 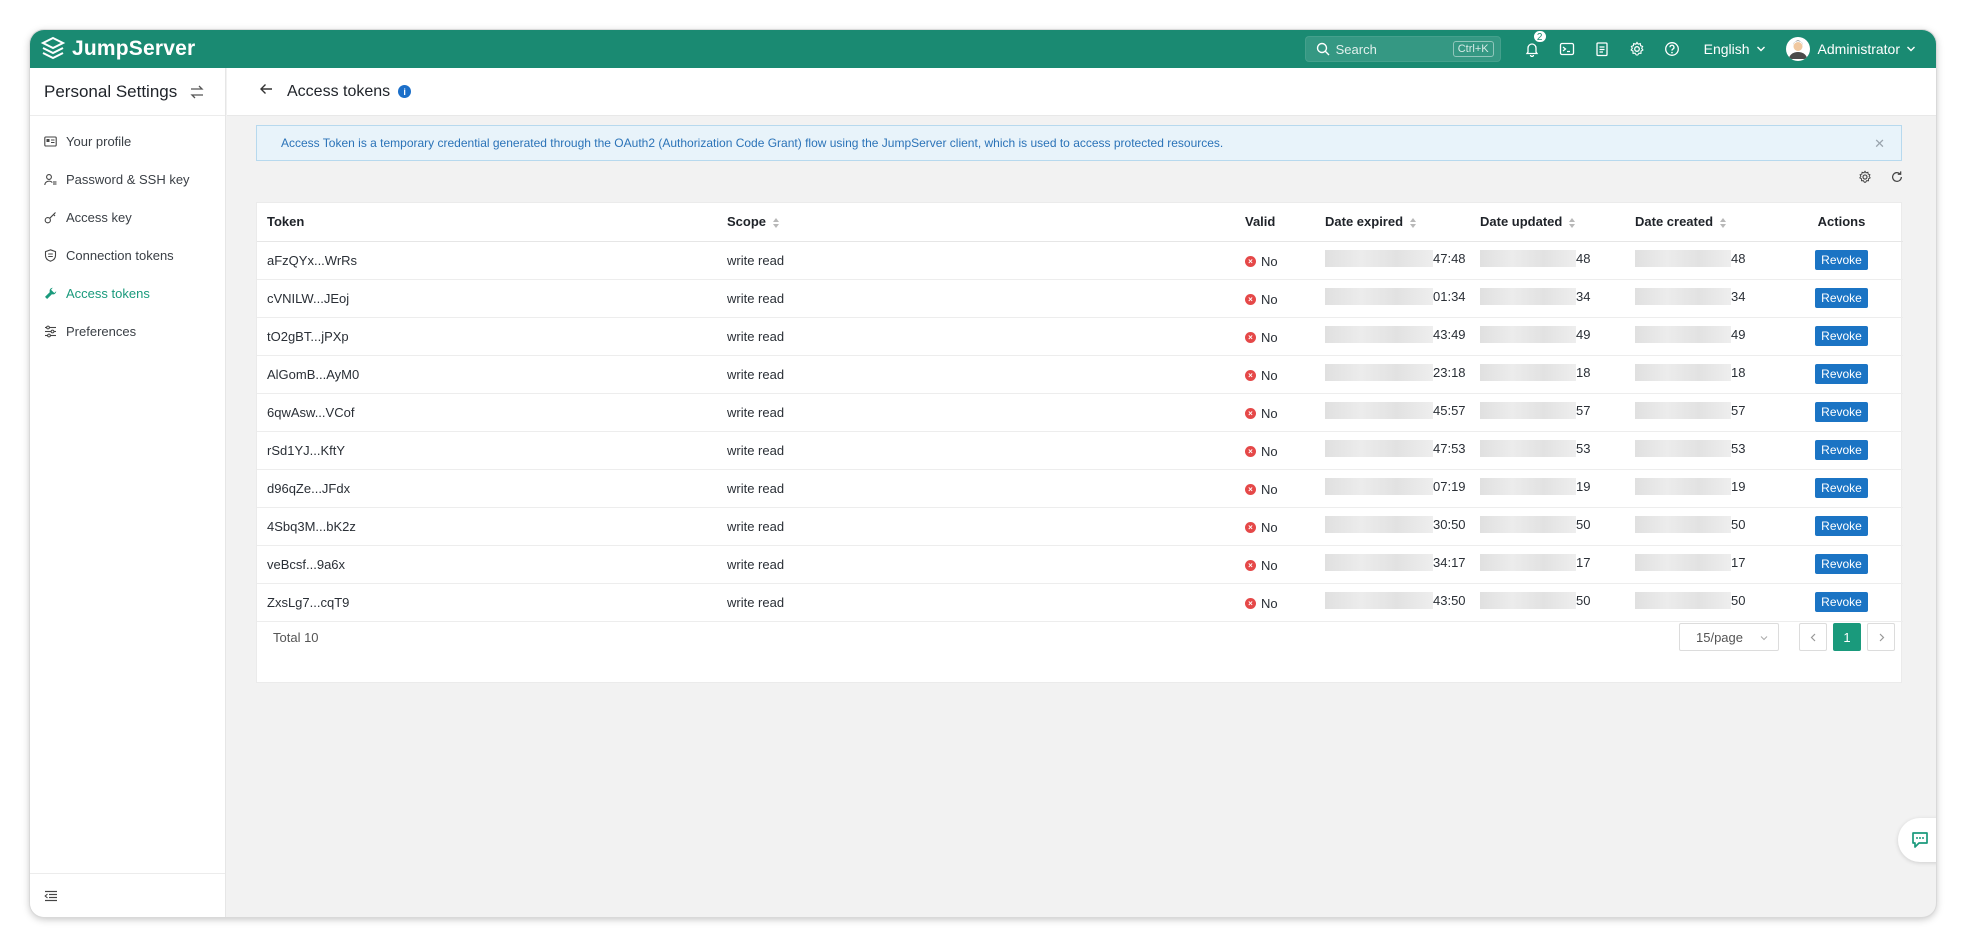 What do you see at coordinates (487, 412) in the screenshot?
I see `token-cell: 6qwAsw...VCof` at bounding box center [487, 412].